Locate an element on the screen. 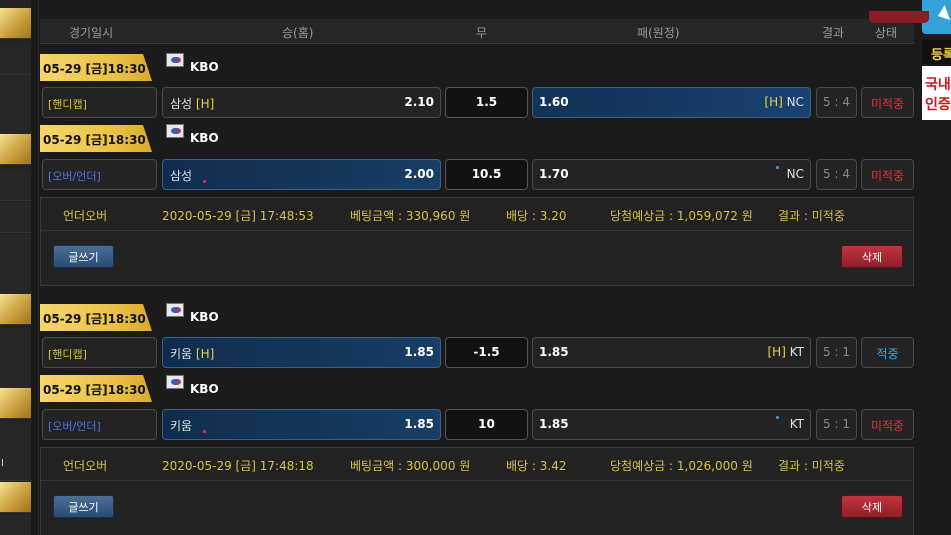  away-odds-button: 1.70 NC is located at coordinates (671, 174).